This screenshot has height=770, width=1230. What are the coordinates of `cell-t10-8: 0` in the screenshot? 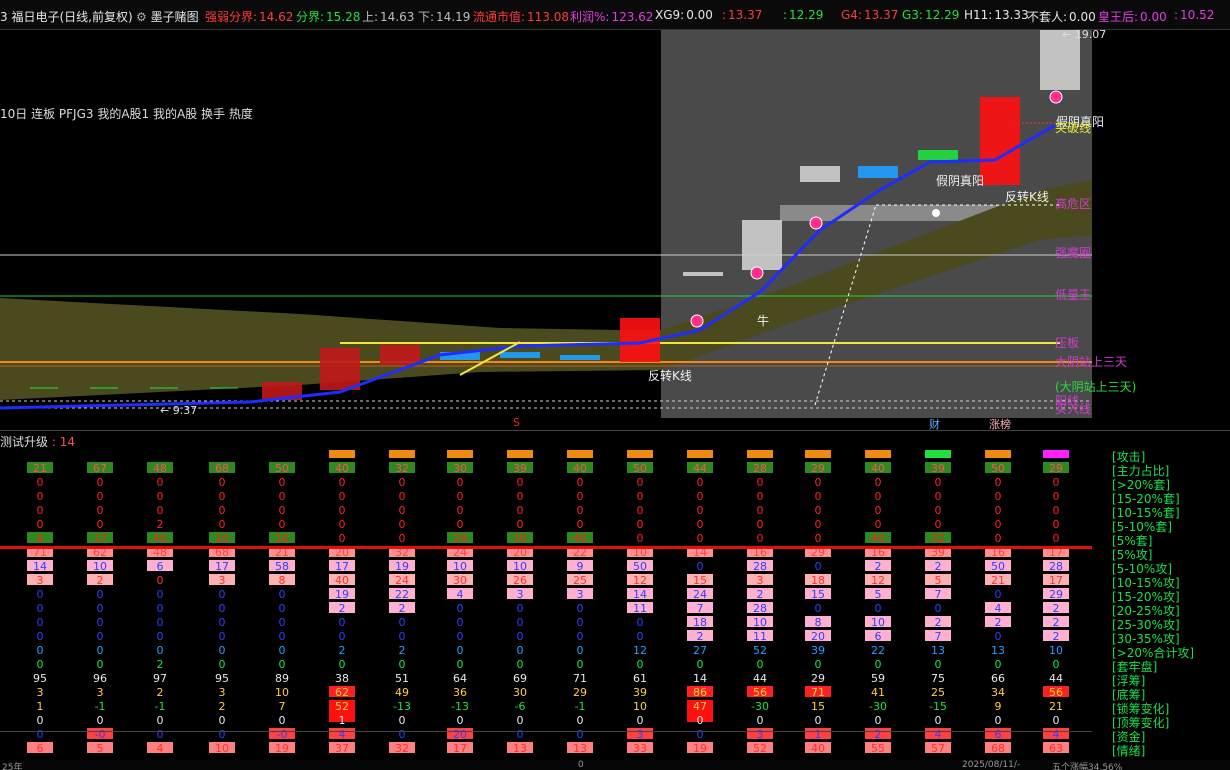 It's located at (520, 510).